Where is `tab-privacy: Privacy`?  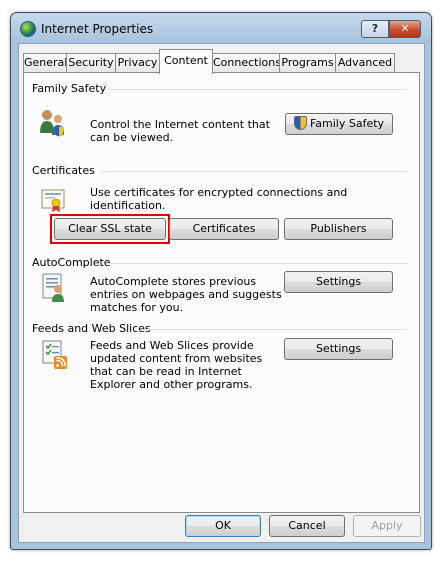 tab-privacy: Privacy is located at coordinates (137, 63).